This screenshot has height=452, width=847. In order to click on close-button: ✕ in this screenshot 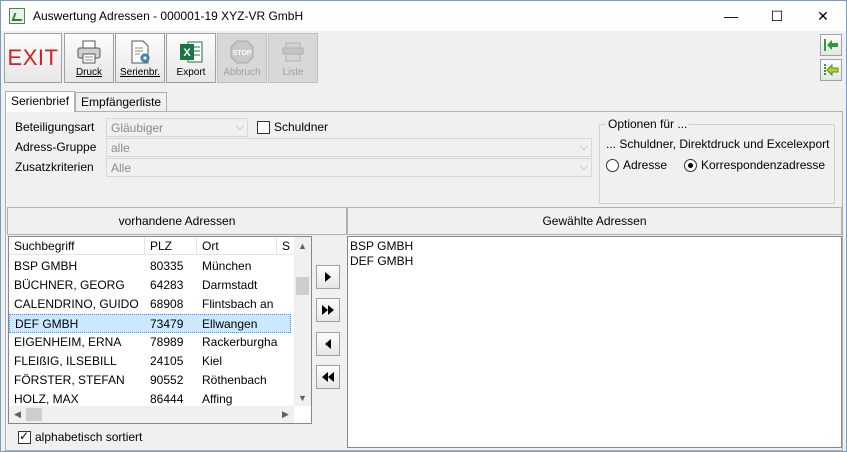, I will do `click(823, 16)`.